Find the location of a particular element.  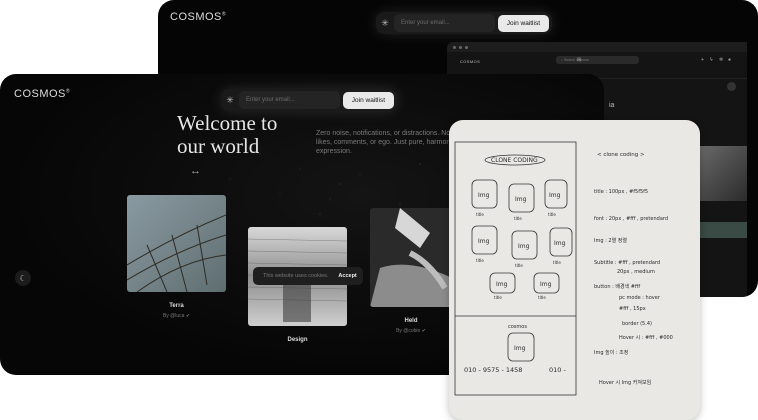

card-title: Held is located at coordinates (411, 321).